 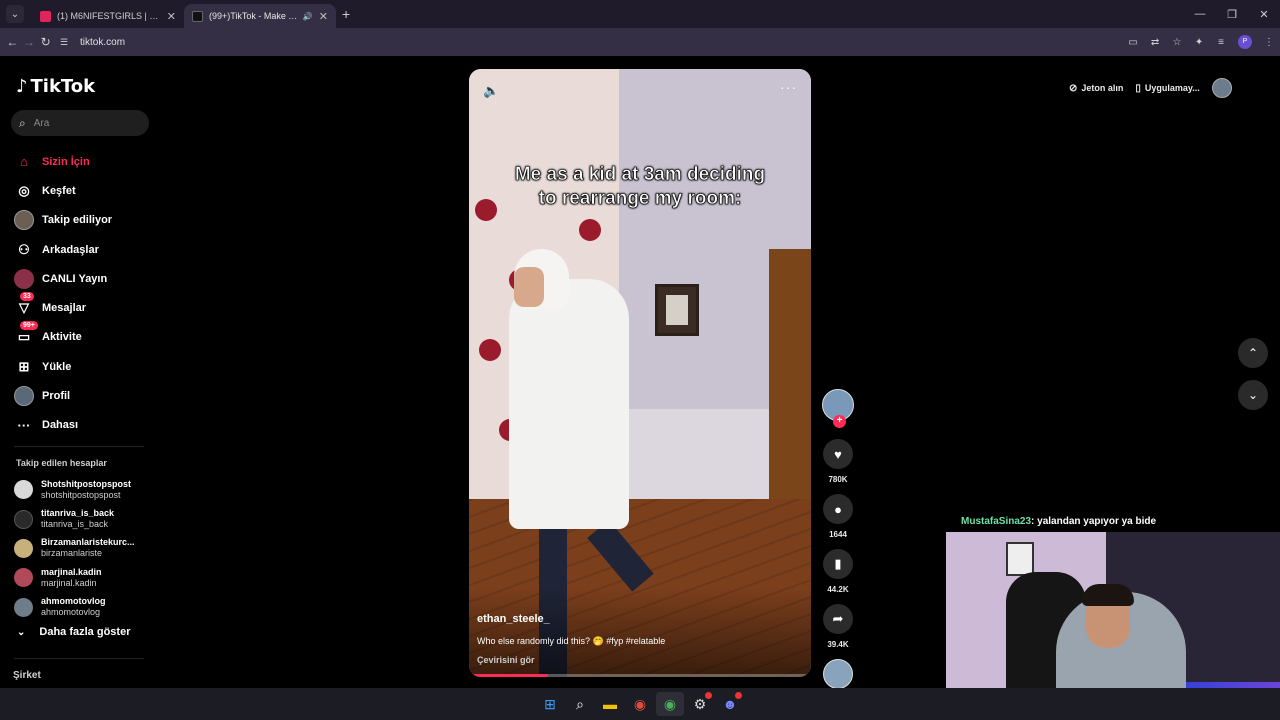 What do you see at coordinates (84, 336) in the screenshot?
I see `sidebar-item-activity: ▭ 99+ Aktivite` at bounding box center [84, 336].